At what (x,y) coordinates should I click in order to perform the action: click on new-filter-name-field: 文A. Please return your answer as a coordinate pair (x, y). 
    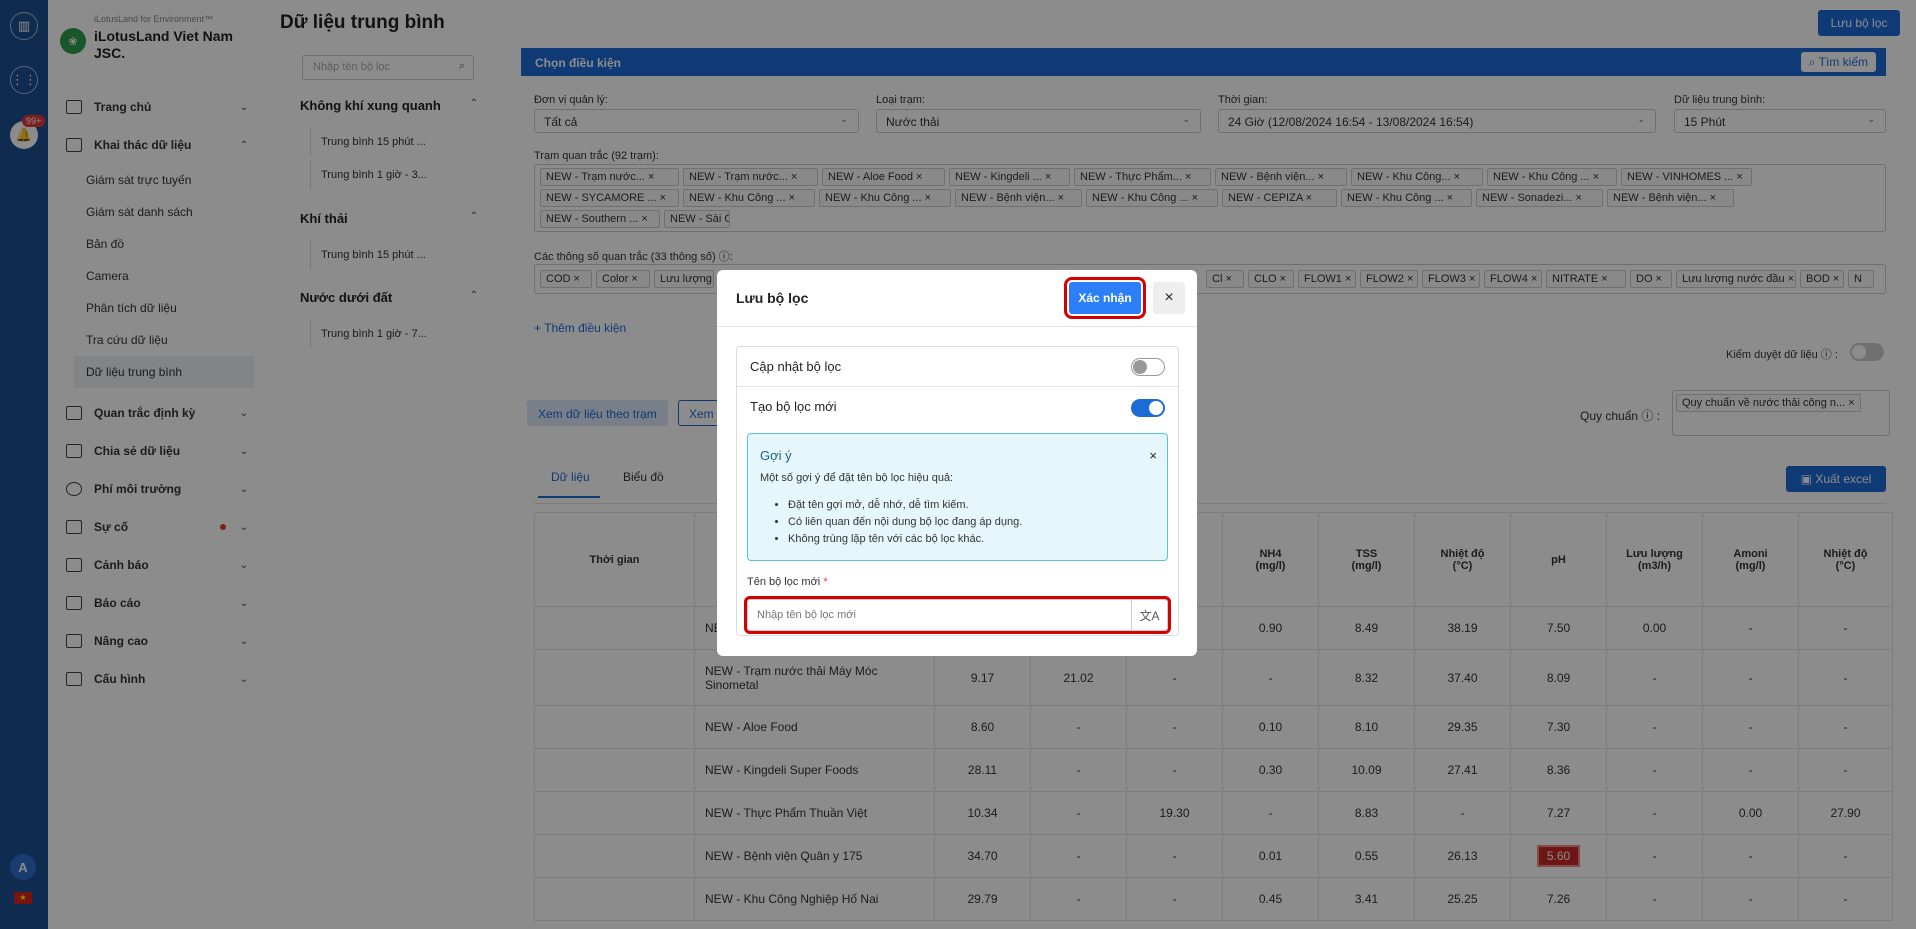
    Looking at the image, I should click on (957, 615).